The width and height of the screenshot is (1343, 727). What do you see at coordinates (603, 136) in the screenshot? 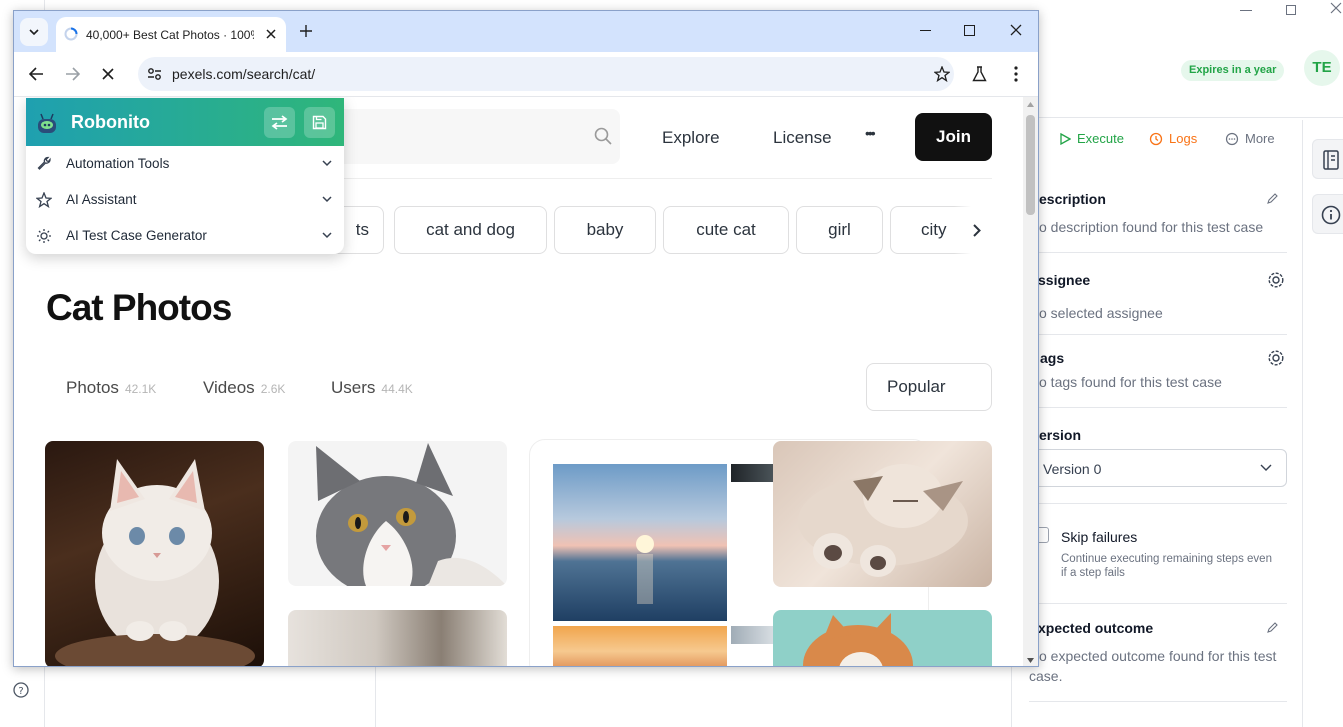
I see `search-icon` at bounding box center [603, 136].